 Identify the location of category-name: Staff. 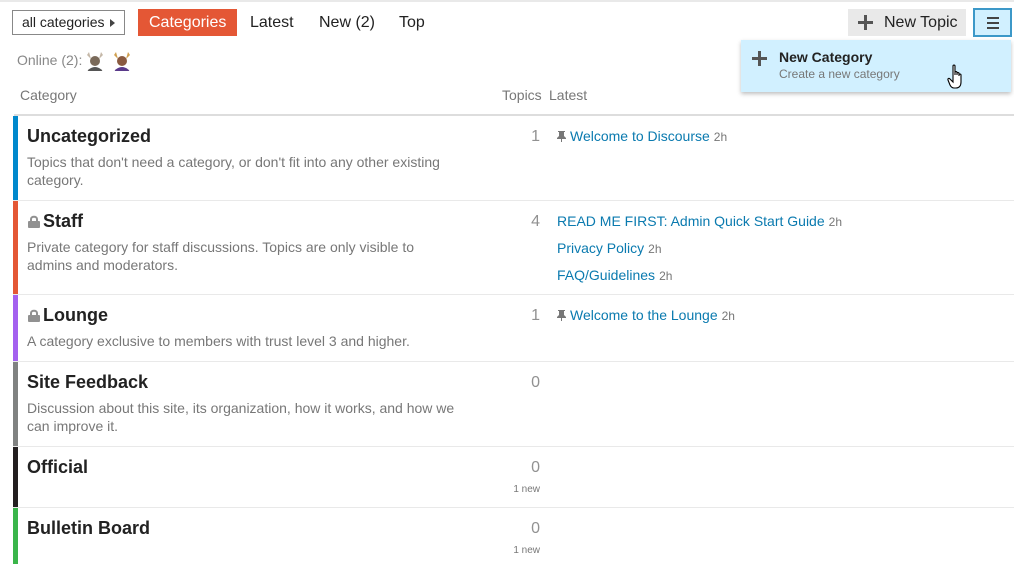
(63, 221).